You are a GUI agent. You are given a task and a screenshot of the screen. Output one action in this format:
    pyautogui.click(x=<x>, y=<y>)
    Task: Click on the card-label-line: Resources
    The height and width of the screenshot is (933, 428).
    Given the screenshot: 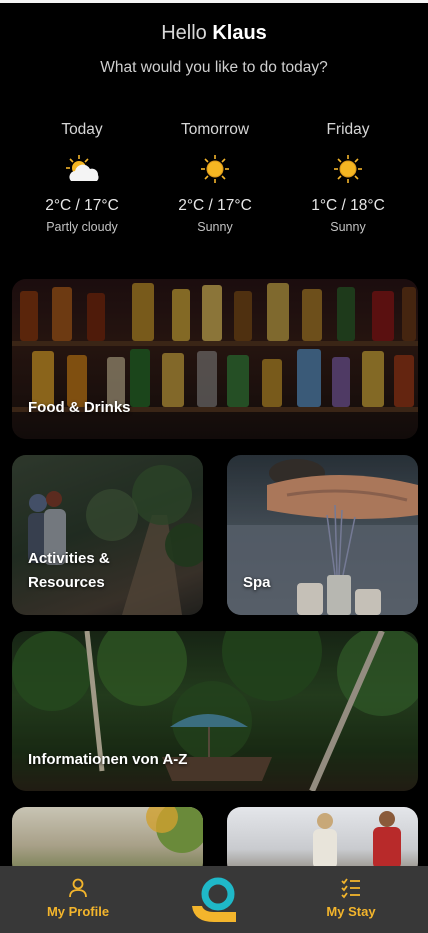 What is the action you would take?
    pyautogui.click(x=66, y=582)
    